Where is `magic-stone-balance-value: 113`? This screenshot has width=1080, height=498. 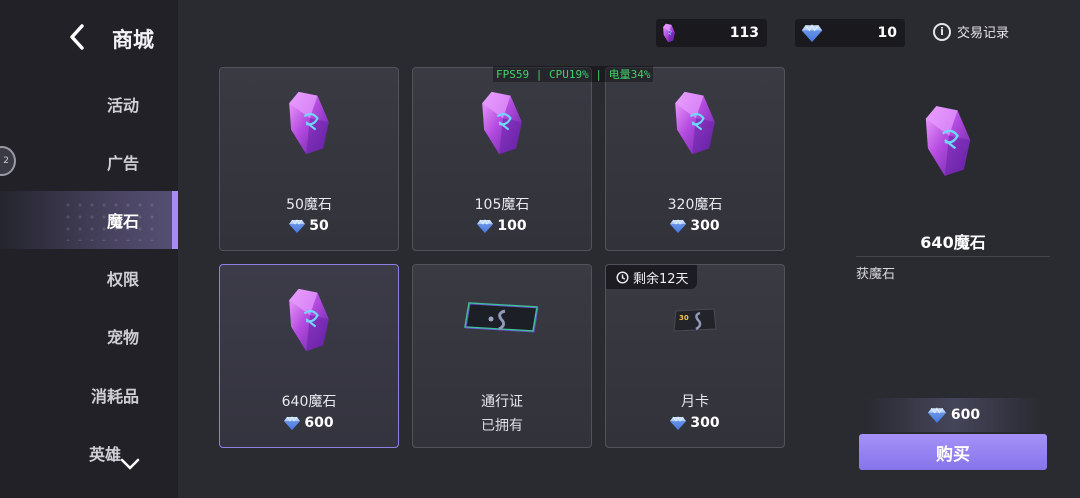
magic-stone-balance-value: 113 is located at coordinates (744, 33).